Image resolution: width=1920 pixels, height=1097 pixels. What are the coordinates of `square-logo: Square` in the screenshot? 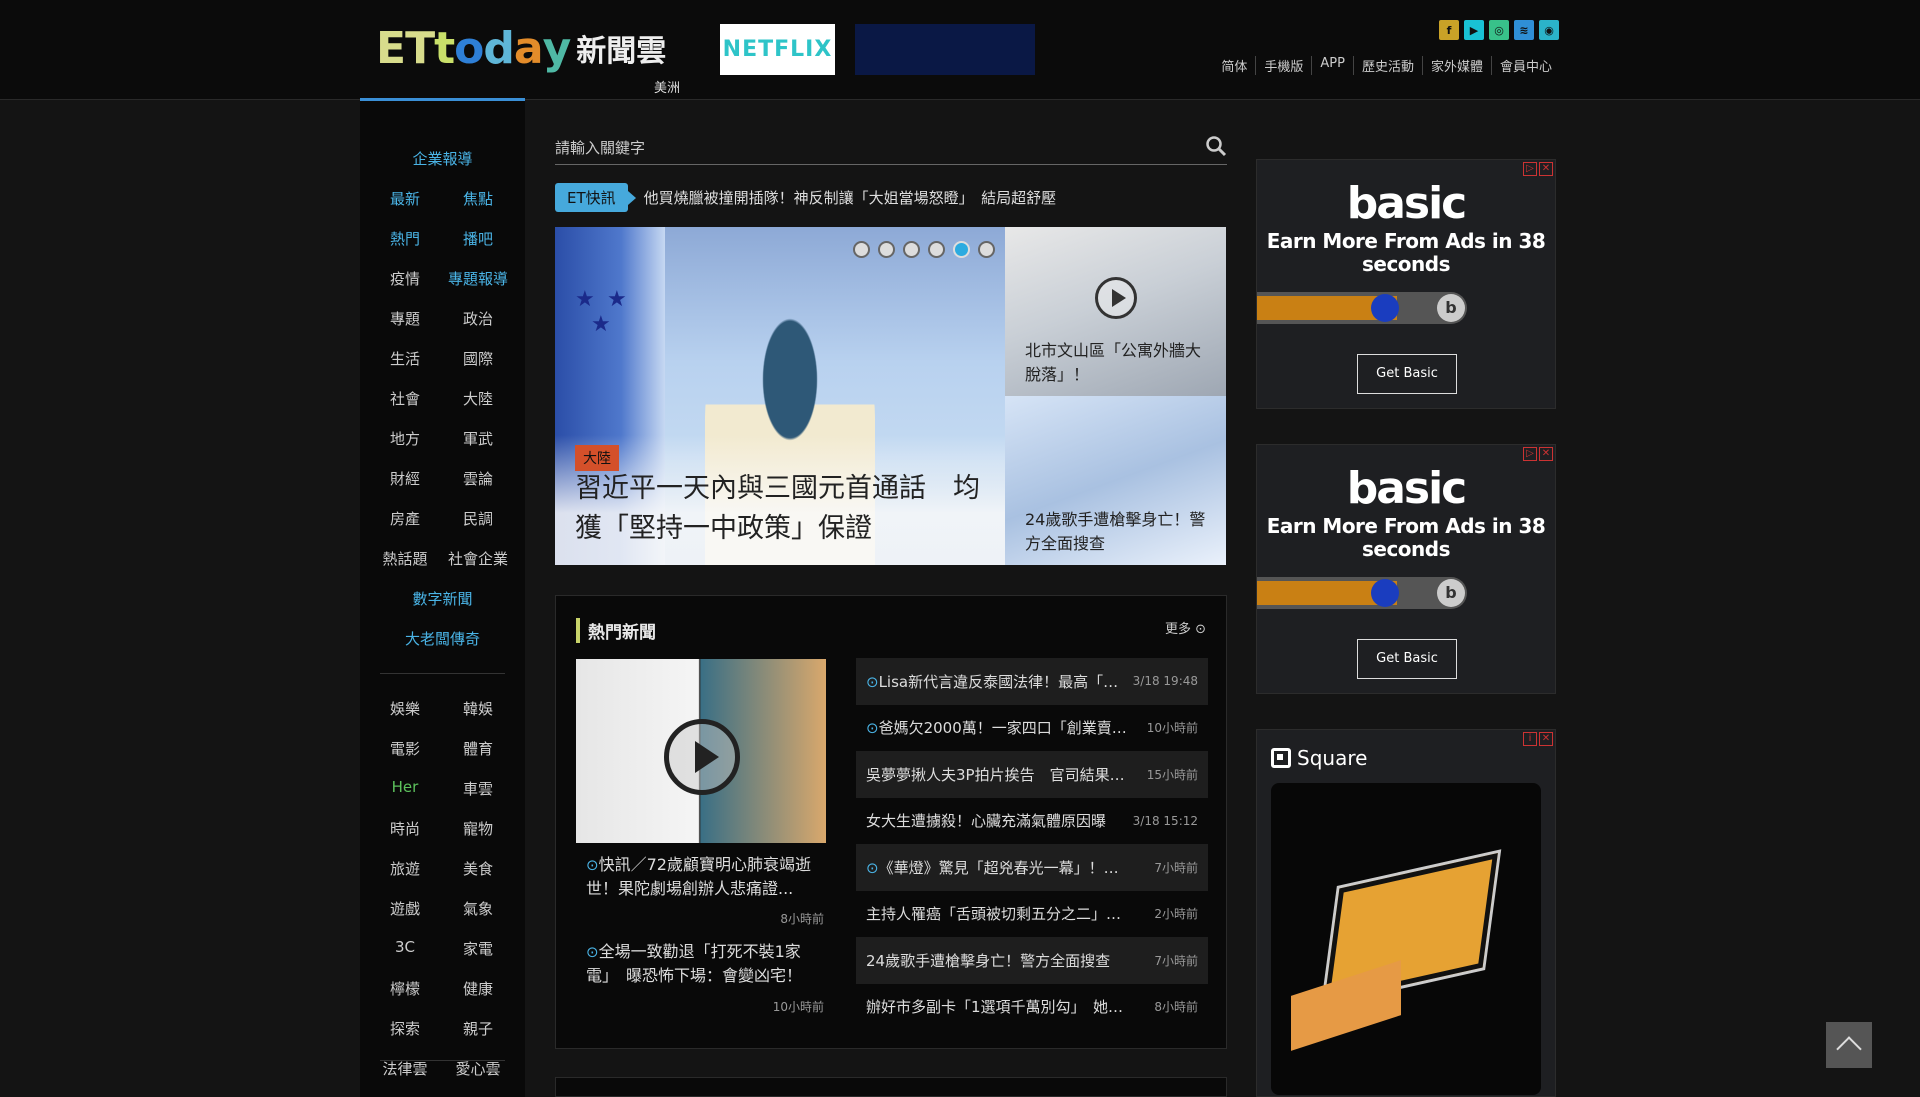 It's located at (1319, 758).